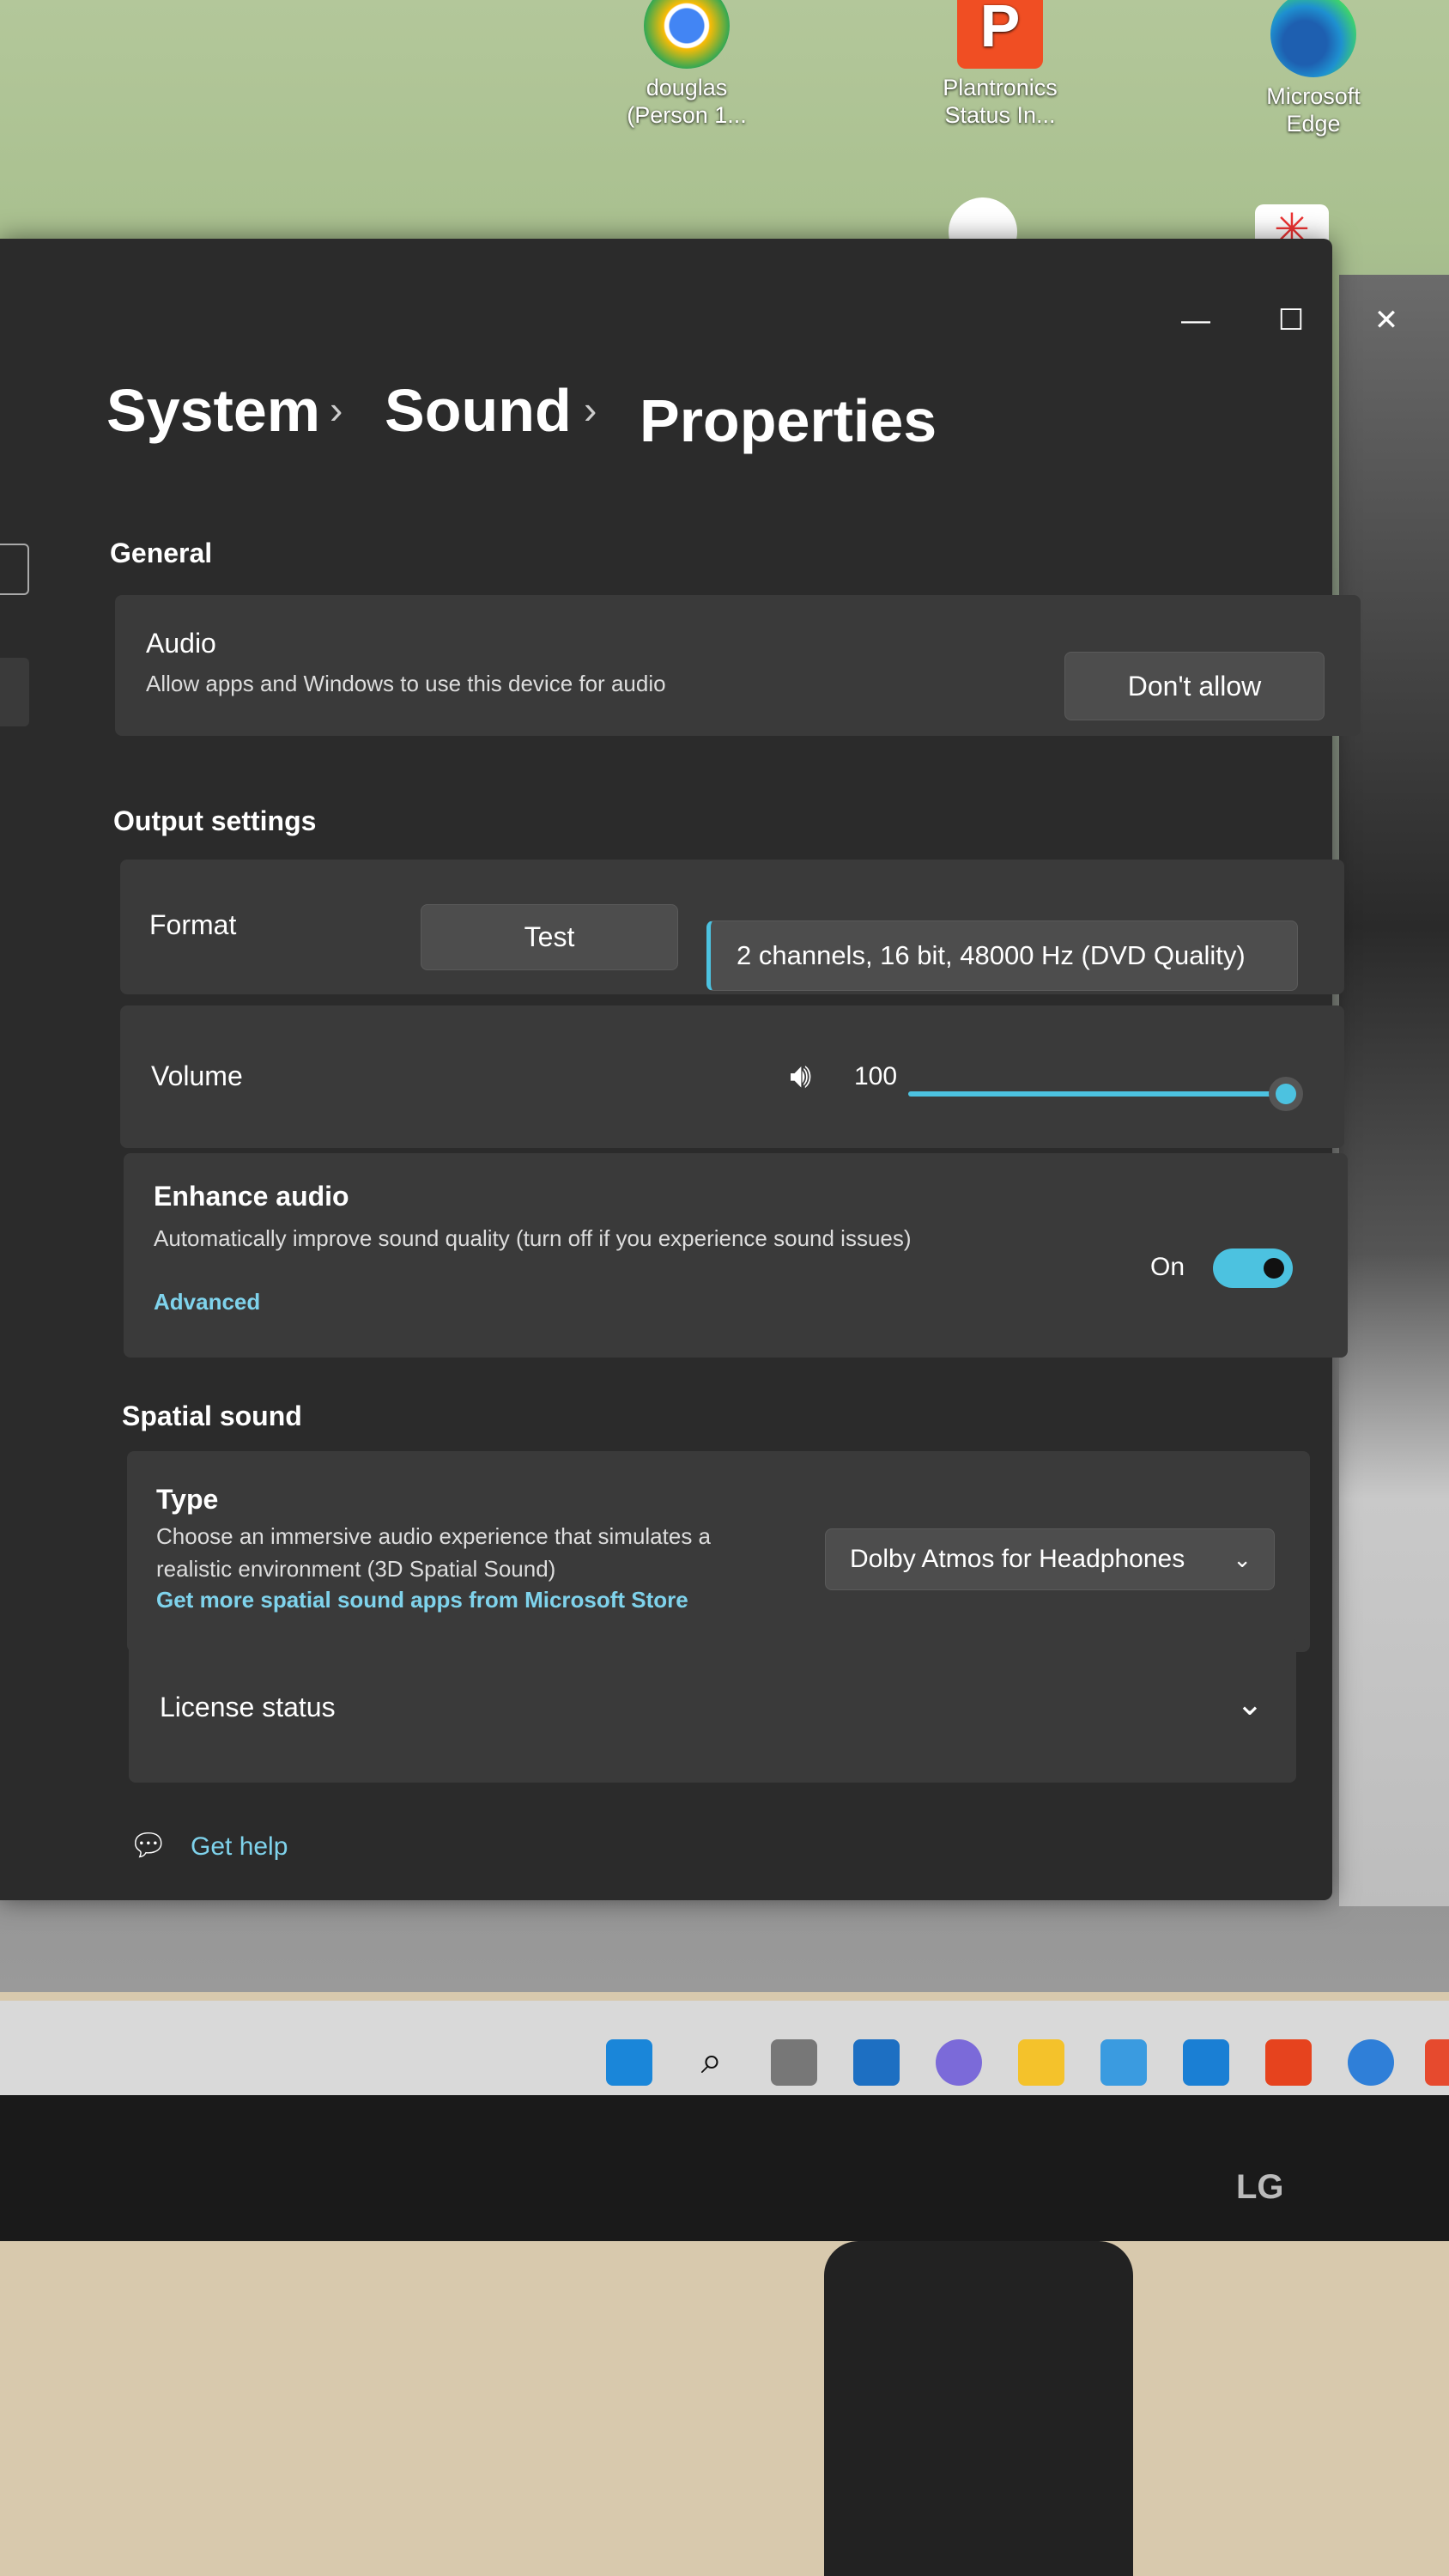  I want to click on plantronics-icon: P, so click(1000, 34).